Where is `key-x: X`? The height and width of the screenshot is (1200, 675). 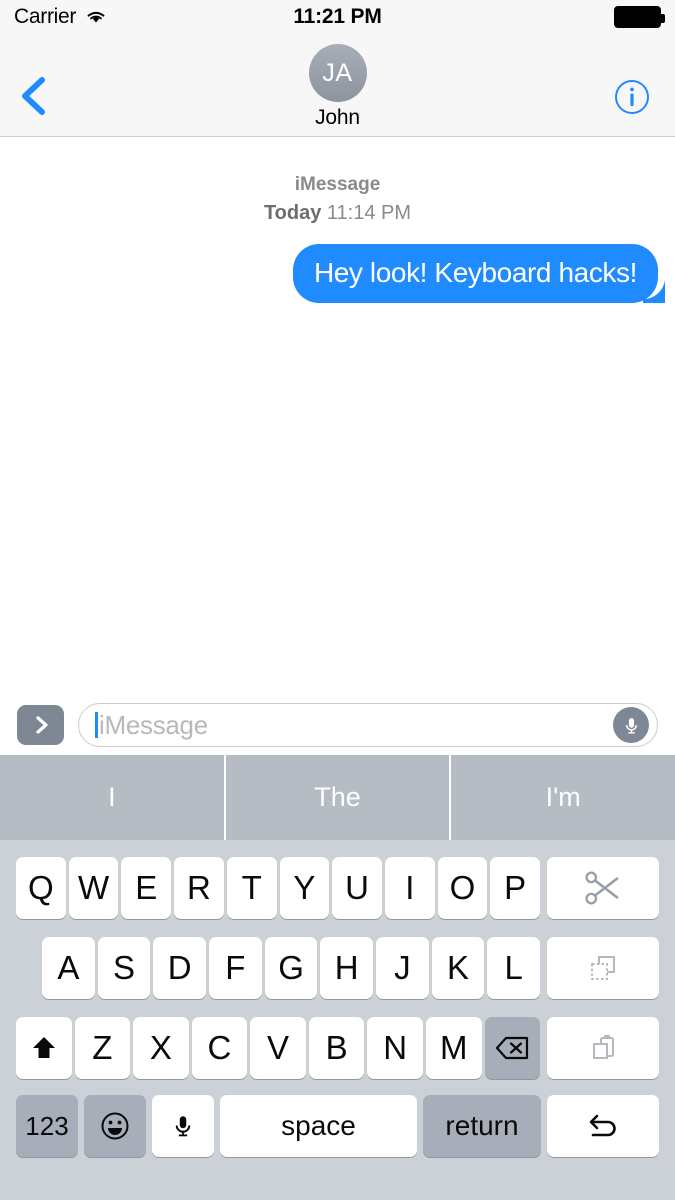 key-x: X is located at coordinates (161, 1048).